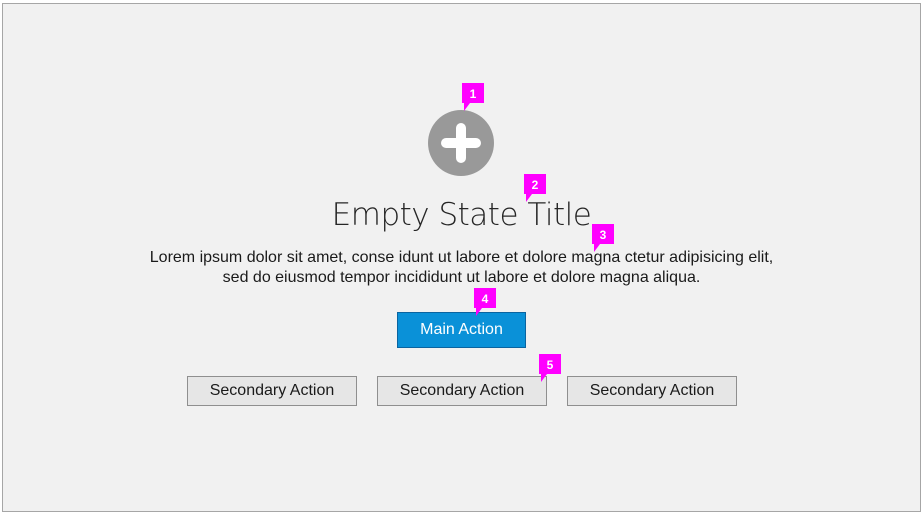 This screenshot has width=923, height=515. Describe the element at coordinates (550, 365) in the screenshot. I see `annotation-number-5: 5` at that location.